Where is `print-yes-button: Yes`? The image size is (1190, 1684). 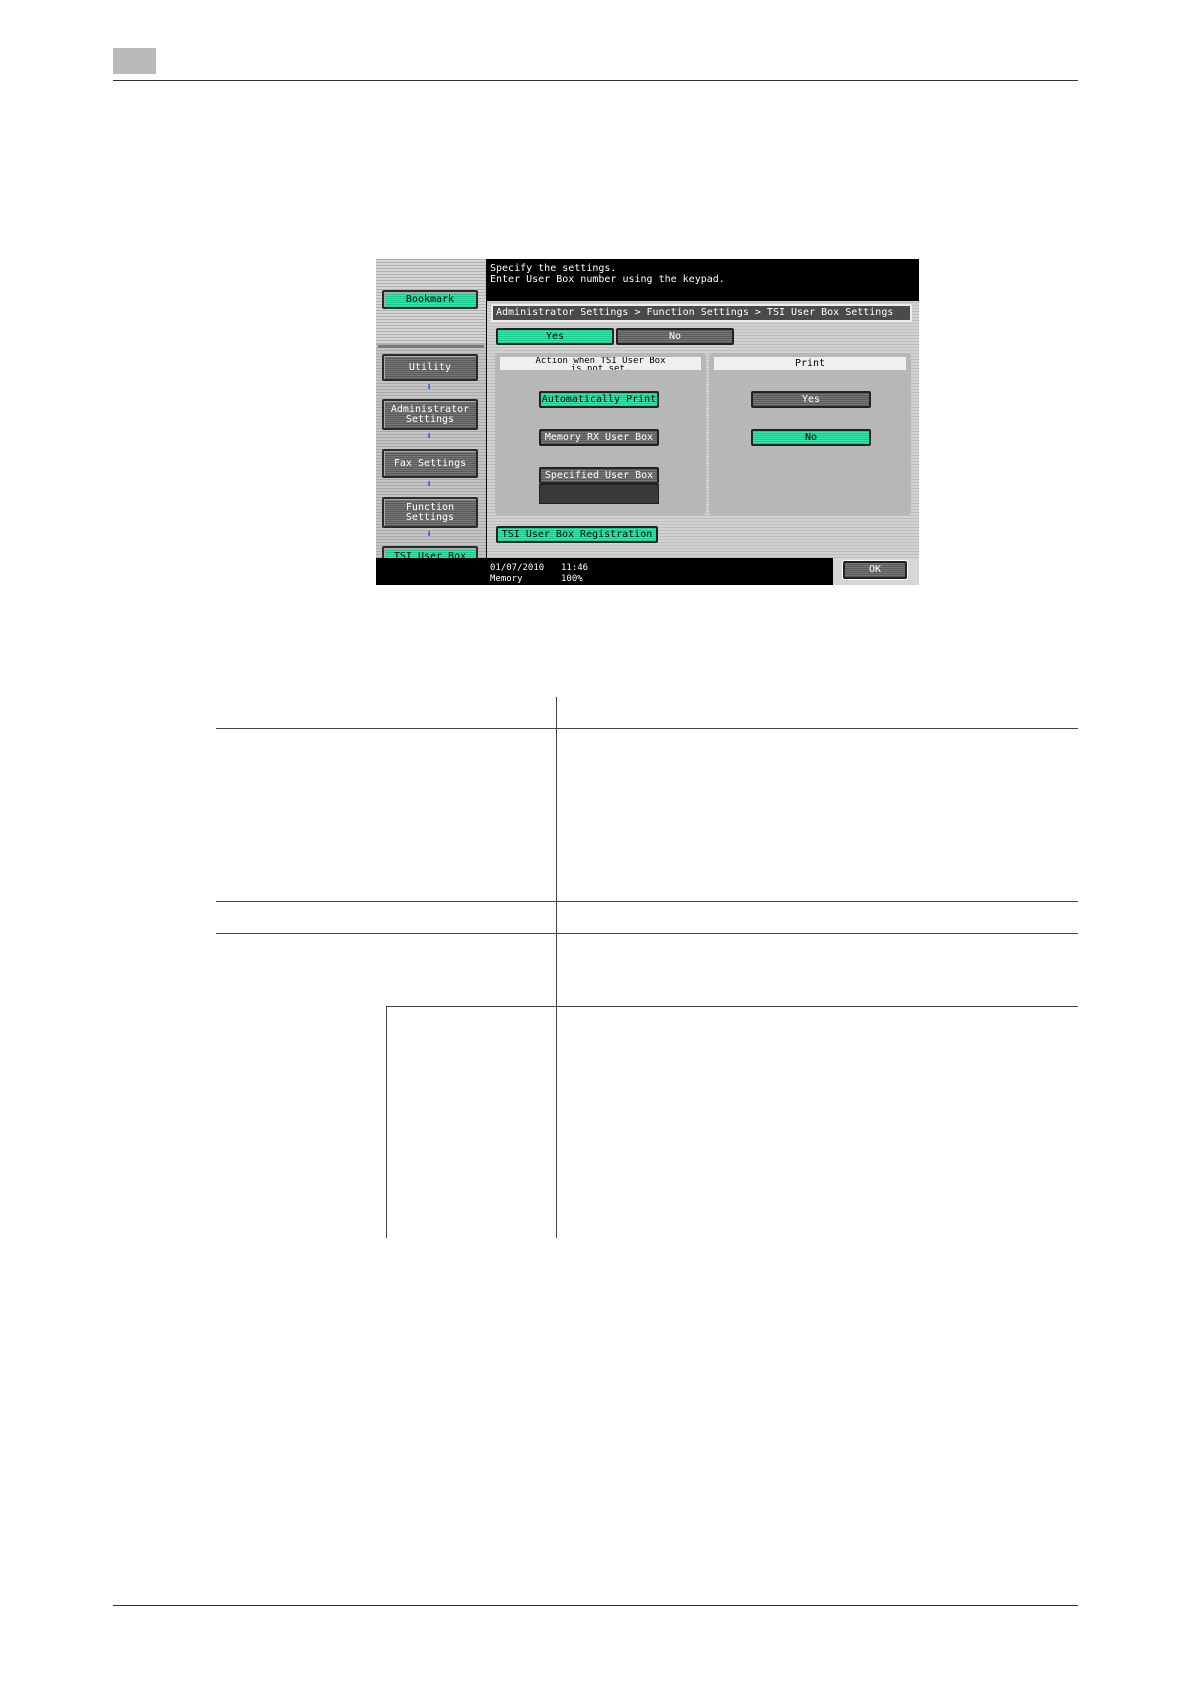
print-yes-button: Yes is located at coordinates (811, 399).